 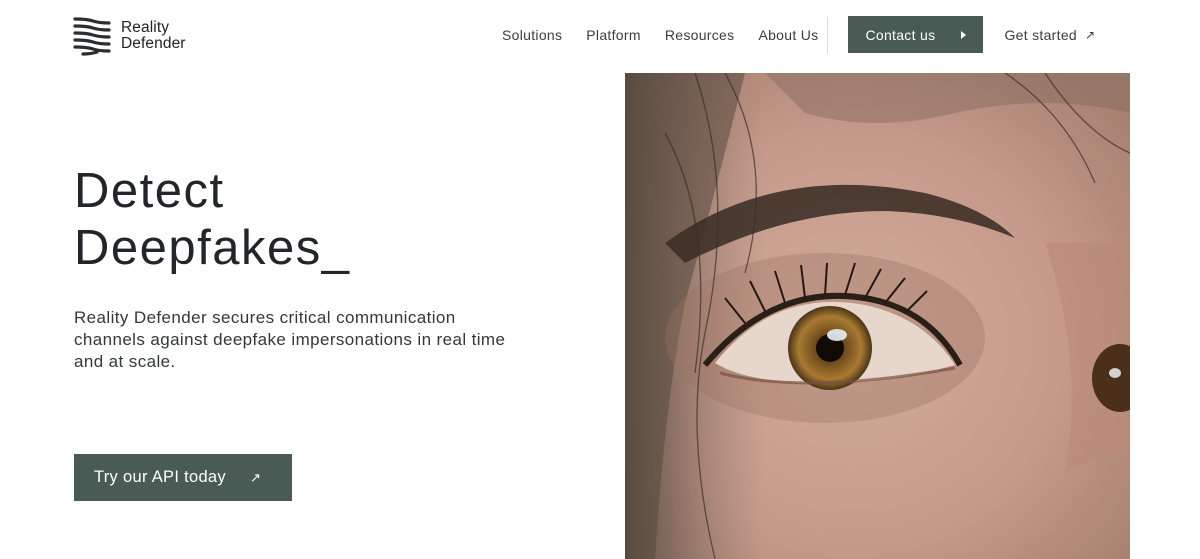 I want to click on caret-right-icon, so click(x=964, y=34).